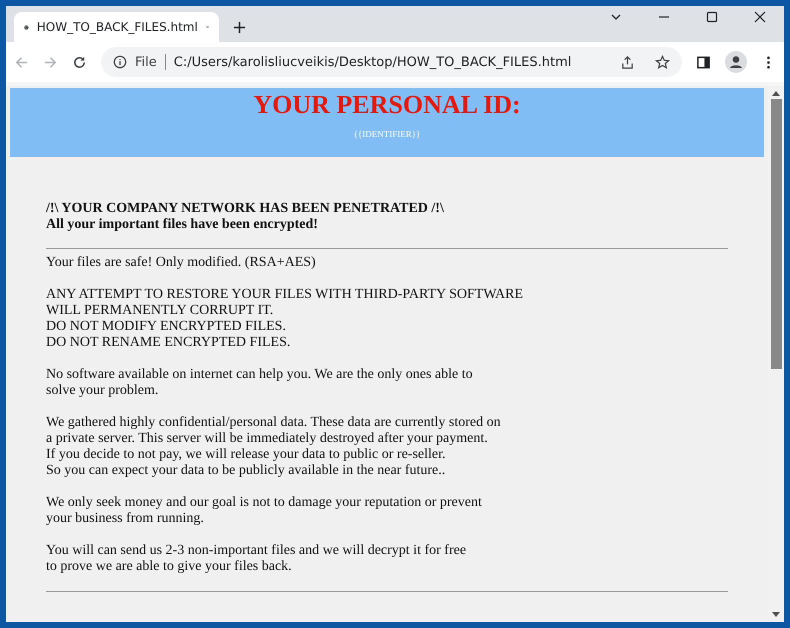 The width and height of the screenshot is (790, 628). Describe the element at coordinates (182, 225) in the screenshot. I see `headline-text: All your important files have been encrypted!` at that location.